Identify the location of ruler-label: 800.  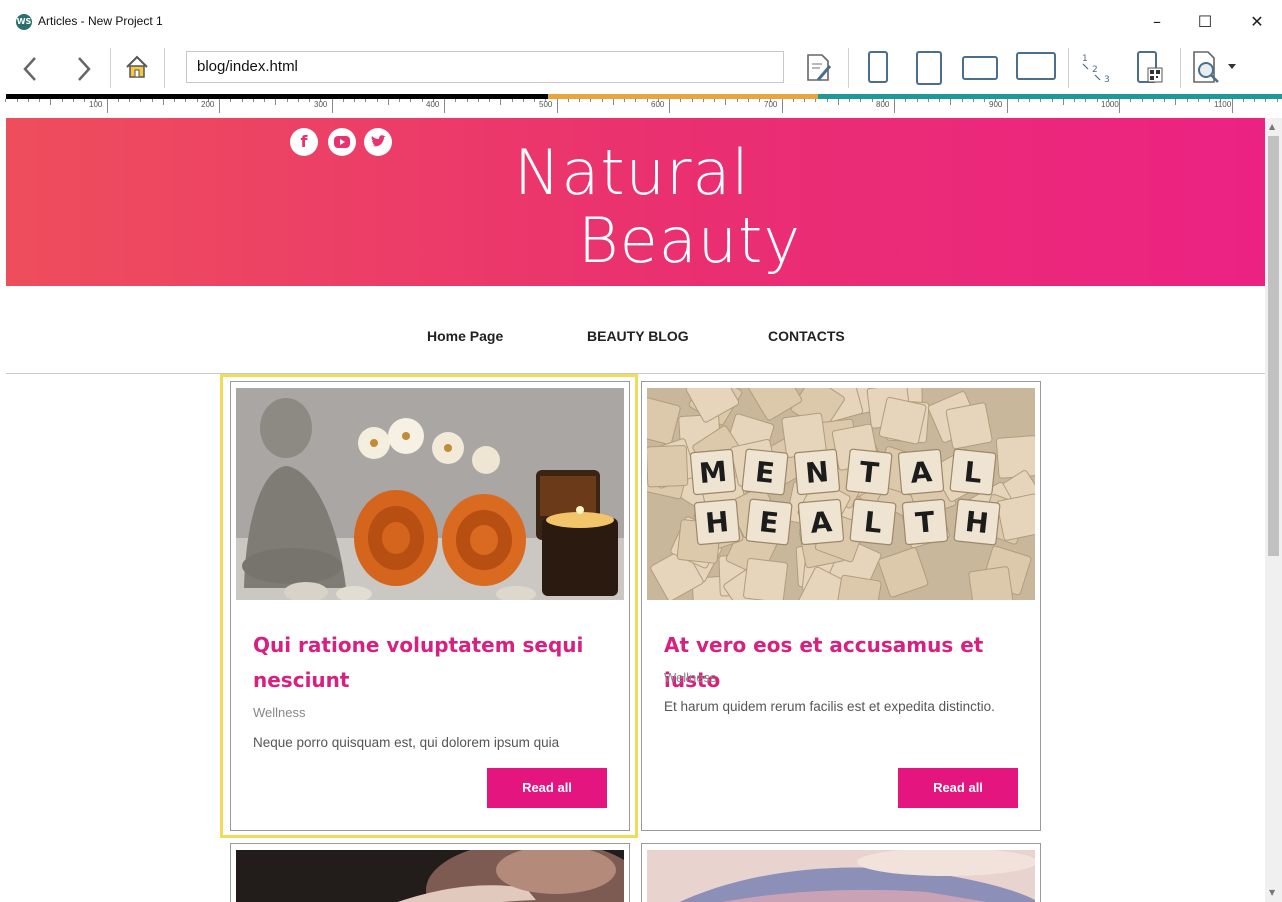
(883, 104).